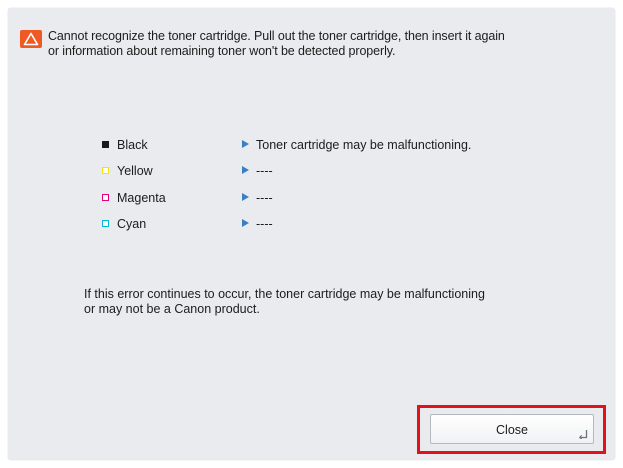 The width and height of the screenshot is (623, 468). I want to click on toner-row-cyan: Cyan ----, so click(311, 225).